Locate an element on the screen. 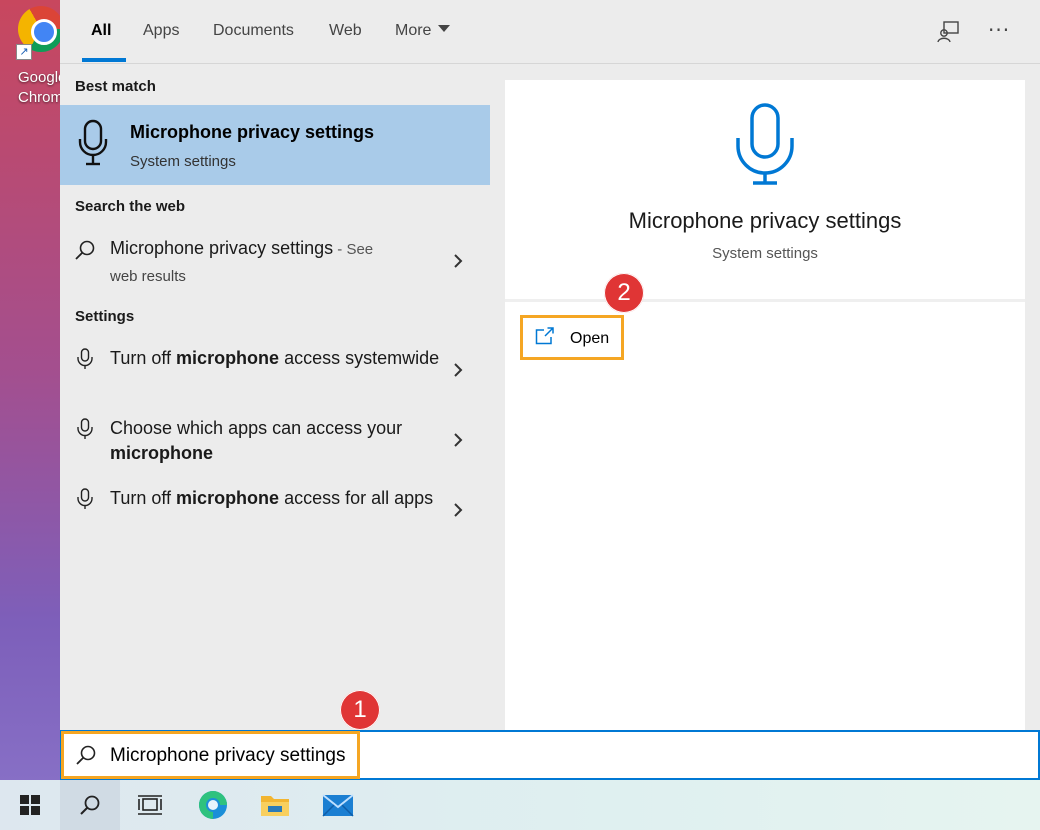 Image resolution: width=1040 pixels, height=830 pixels. settings-header: Settings is located at coordinates (105, 316).